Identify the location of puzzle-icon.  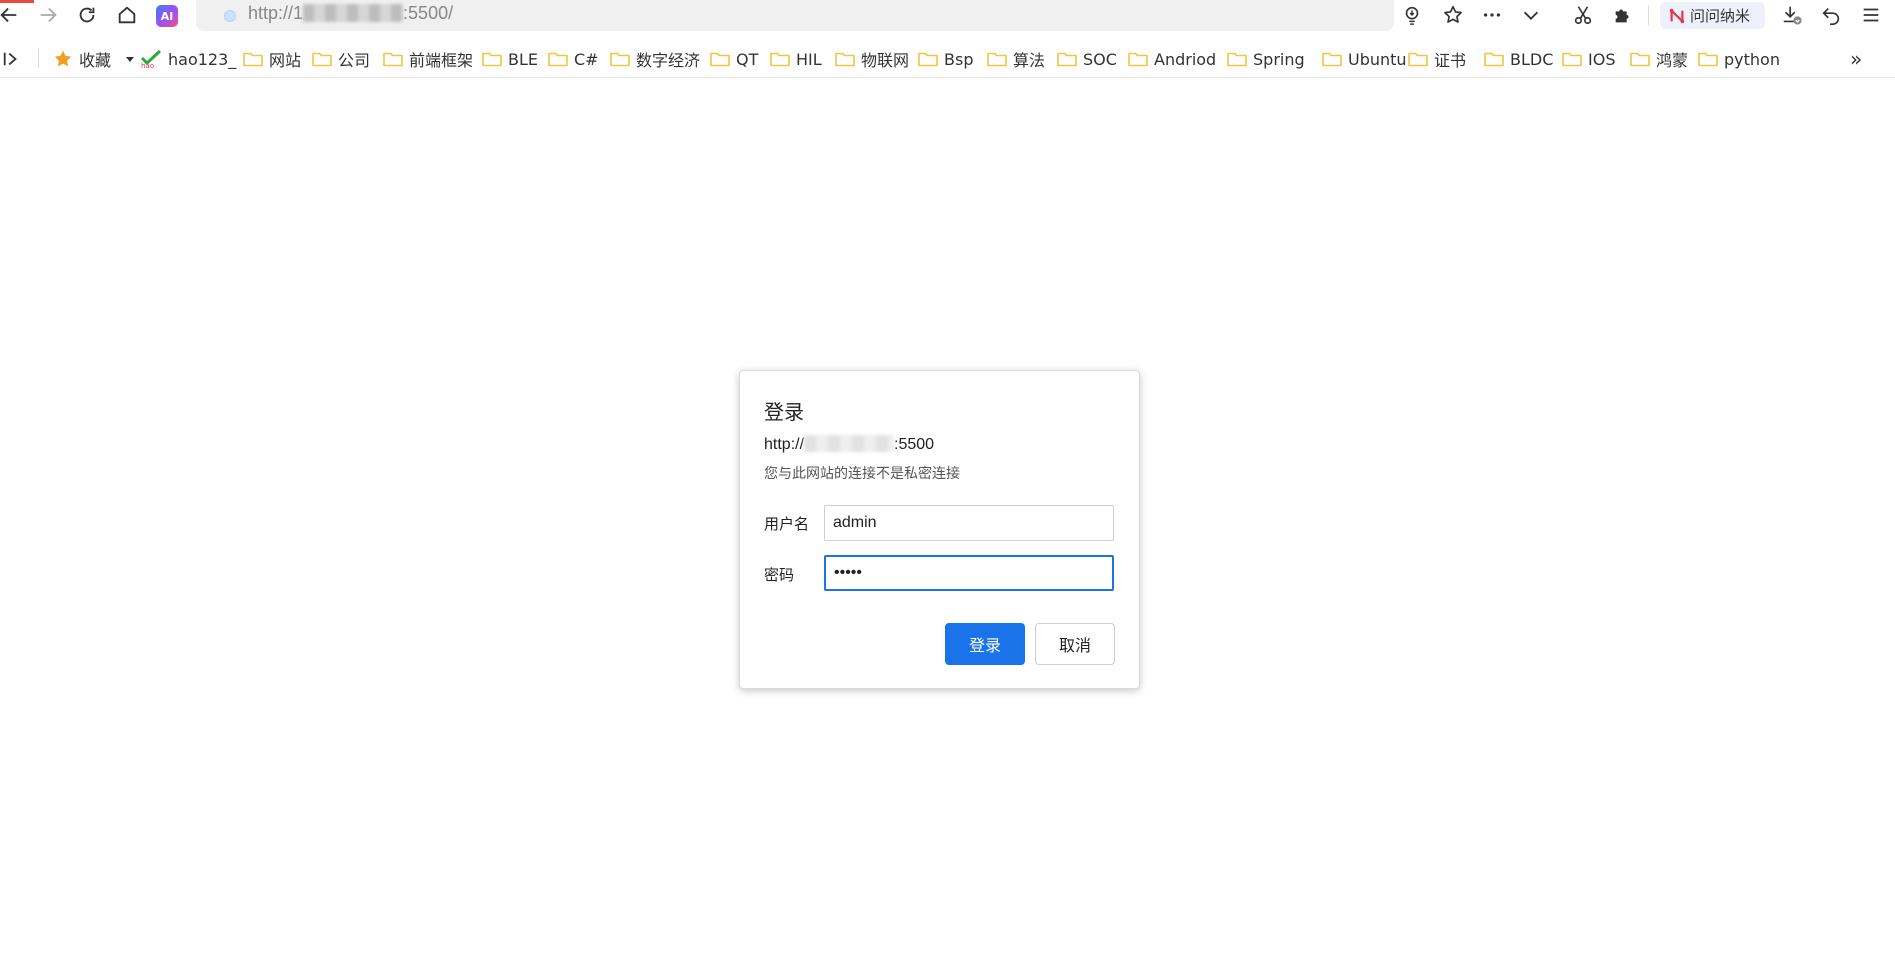
(1622, 16).